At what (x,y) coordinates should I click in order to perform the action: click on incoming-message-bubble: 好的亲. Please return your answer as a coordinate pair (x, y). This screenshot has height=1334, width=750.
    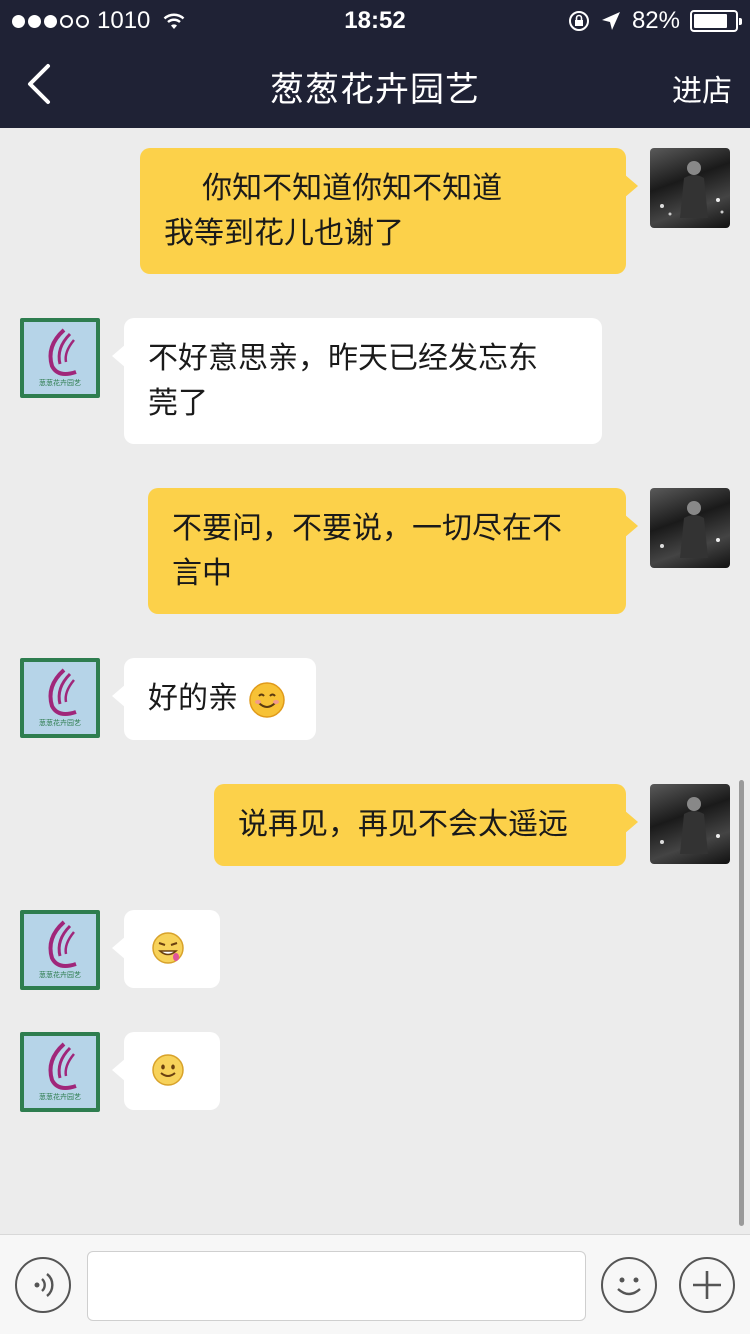
    Looking at the image, I should click on (214, 699).